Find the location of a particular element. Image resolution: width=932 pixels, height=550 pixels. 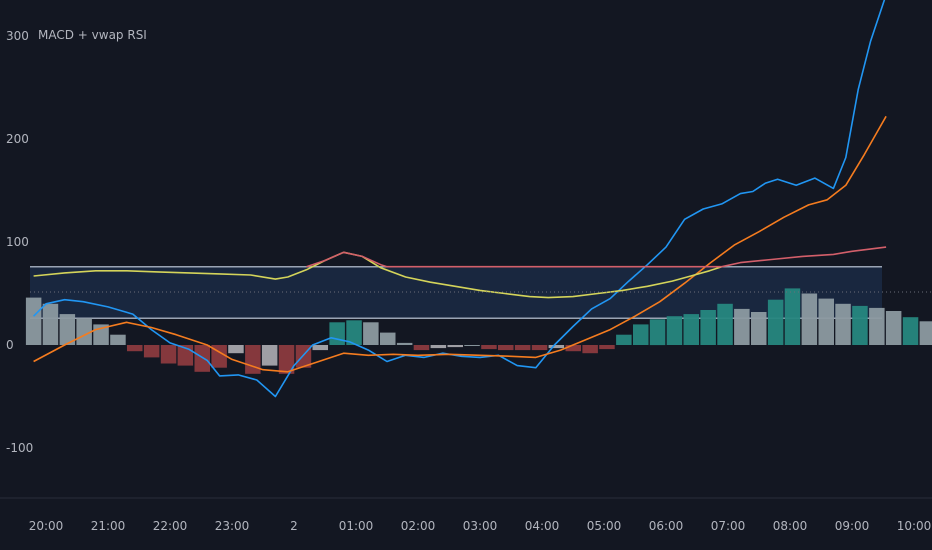

y-tick-label: -100 is located at coordinates (19, 448).